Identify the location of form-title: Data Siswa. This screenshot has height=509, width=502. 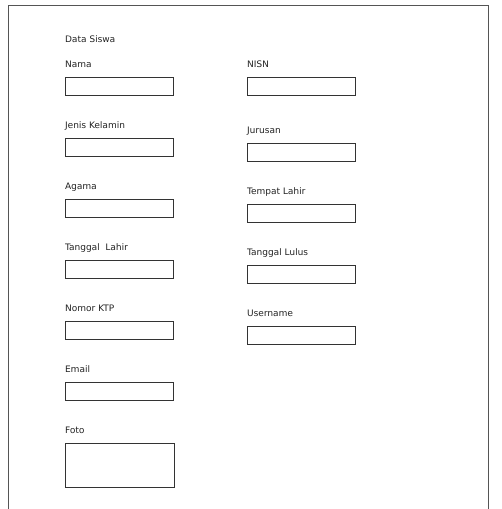
(90, 40).